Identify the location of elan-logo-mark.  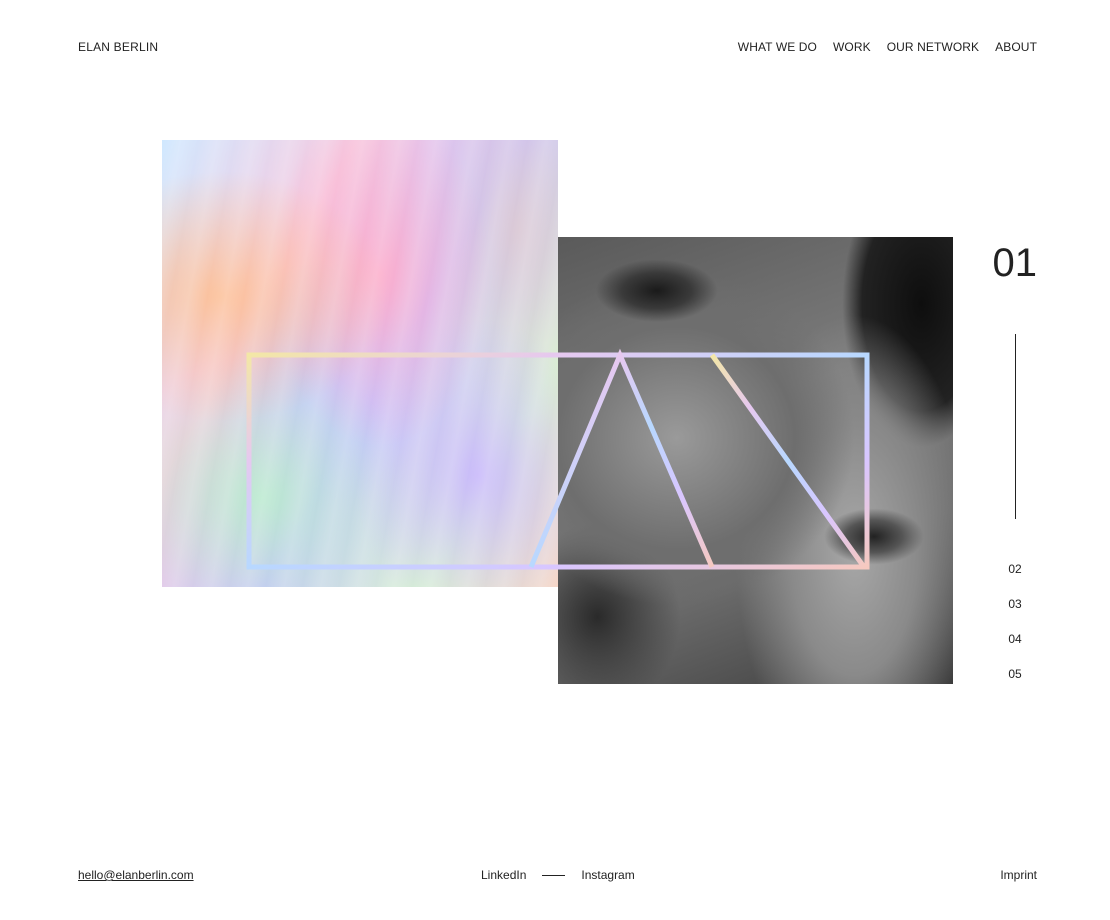
(558, 459).